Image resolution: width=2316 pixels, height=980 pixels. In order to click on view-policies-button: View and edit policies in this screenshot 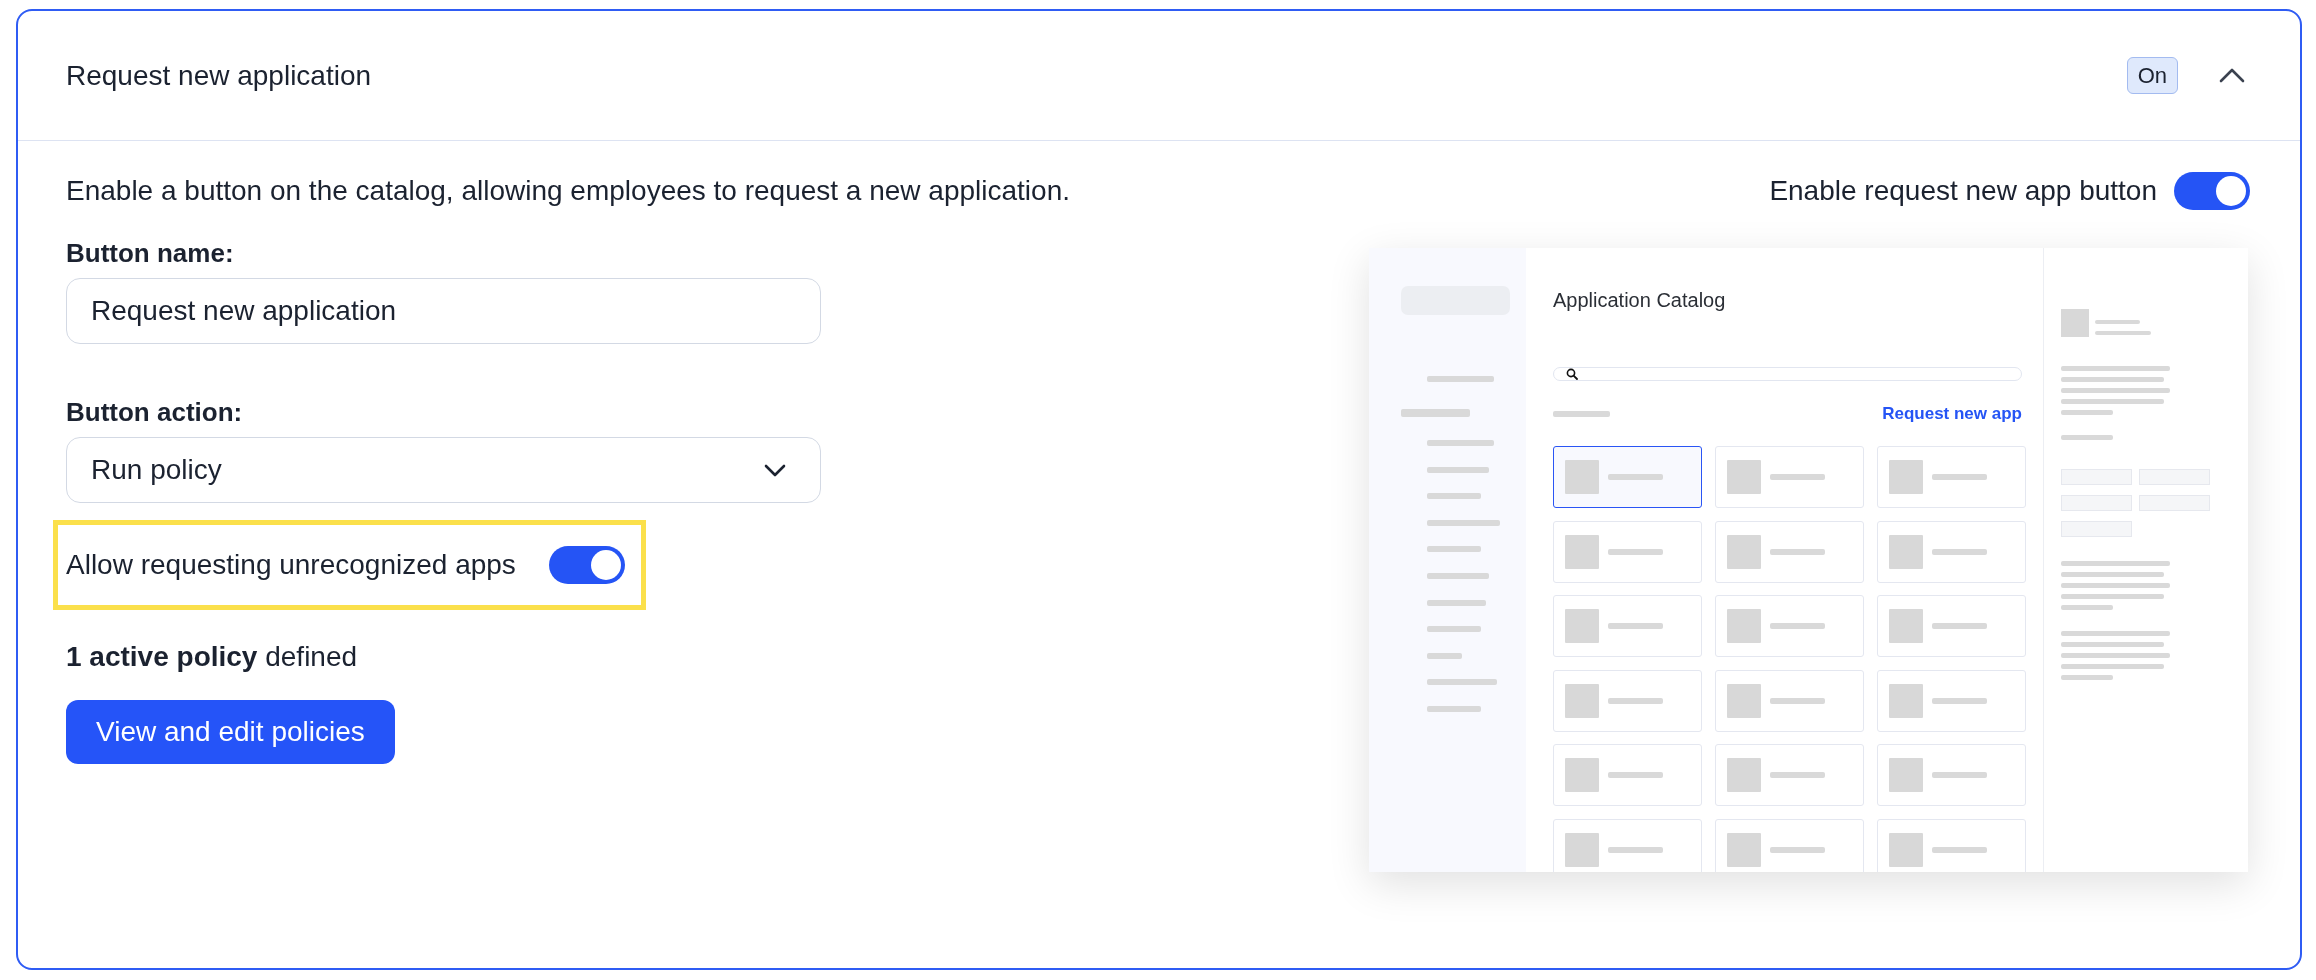, I will do `click(230, 732)`.